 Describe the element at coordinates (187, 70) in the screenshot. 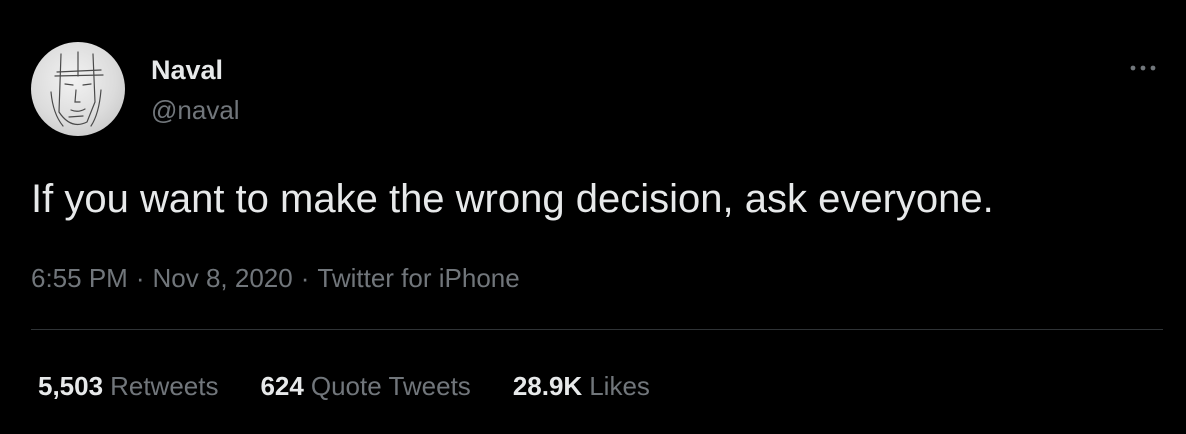

I see `author-display-name: Naval` at that location.